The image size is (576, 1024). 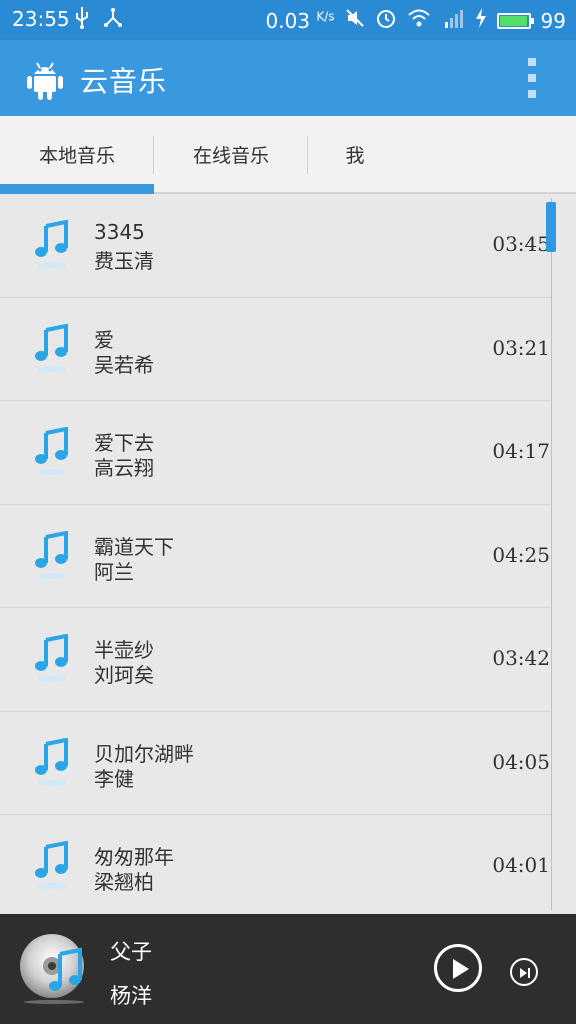 I want to click on battery-icon, so click(x=515, y=20).